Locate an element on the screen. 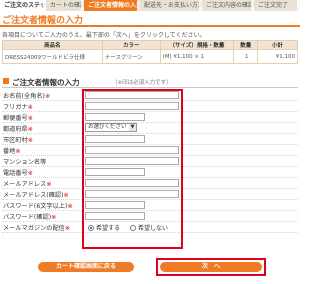 The image size is (320, 284). table-header-row: 商品名 カラー （サイズ）規格・数量 数量 小計 is located at coordinates (150, 45).